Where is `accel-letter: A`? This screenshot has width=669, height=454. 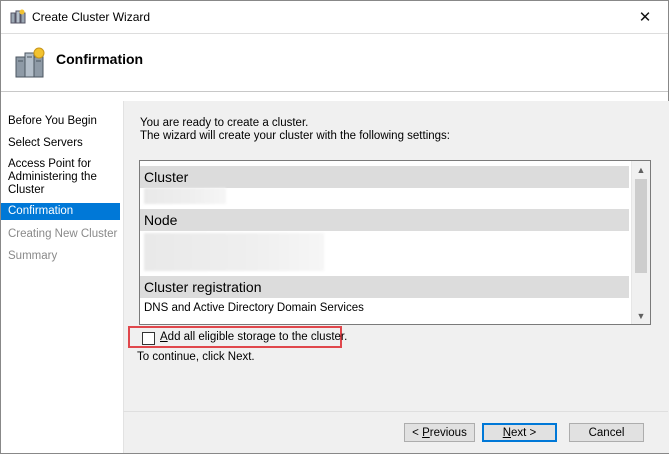
accel-letter: A is located at coordinates (164, 337).